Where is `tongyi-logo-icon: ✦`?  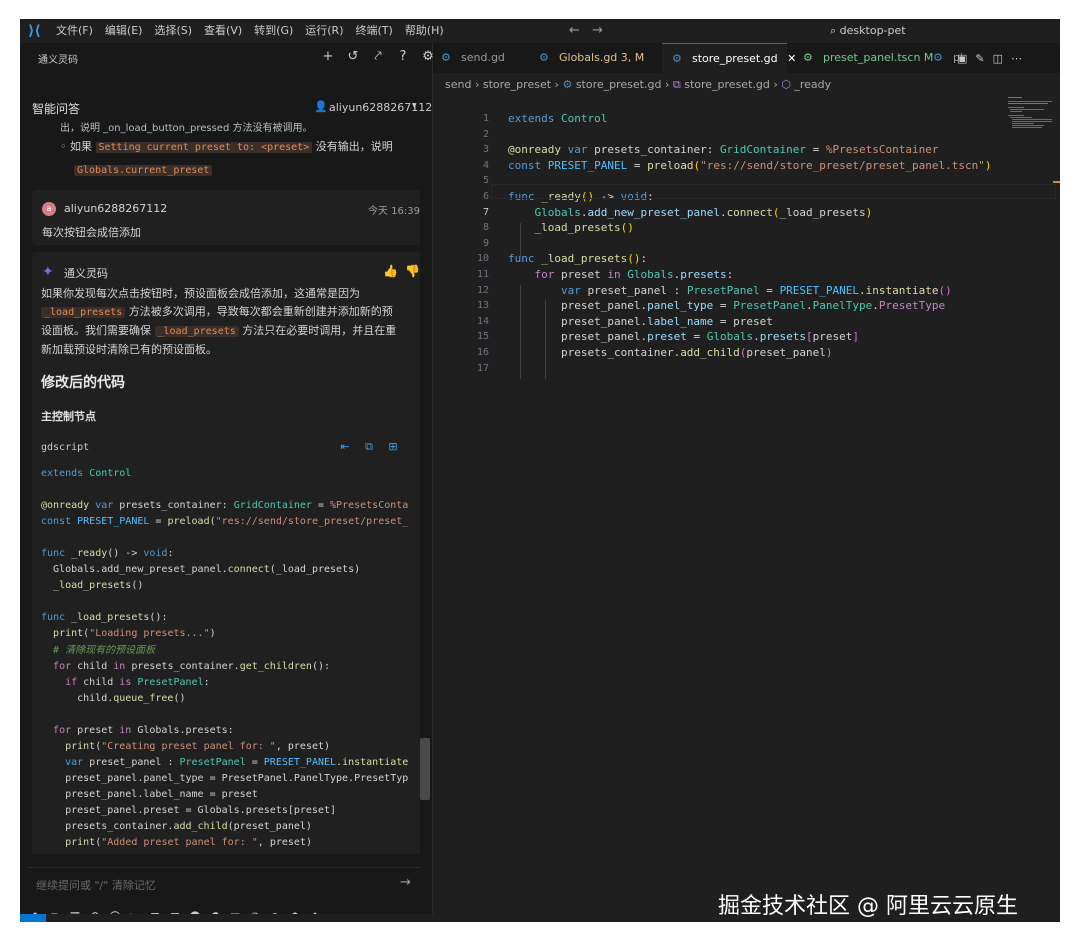
tongyi-logo-icon: ✦ is located at coordinates (48, 272).